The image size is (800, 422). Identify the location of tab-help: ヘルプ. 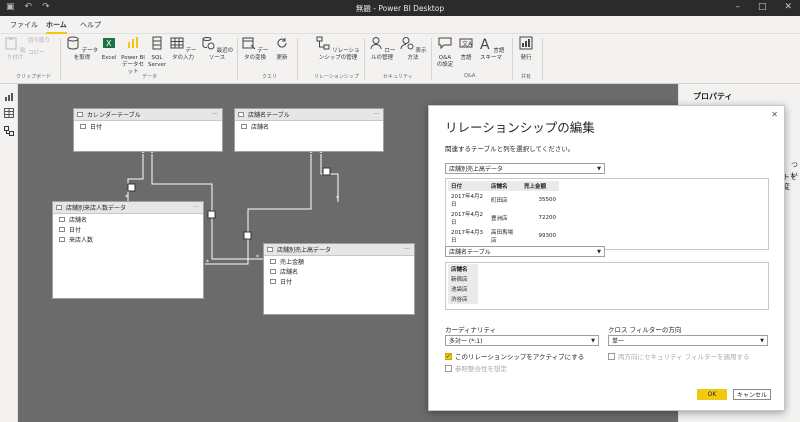
(90, 25).